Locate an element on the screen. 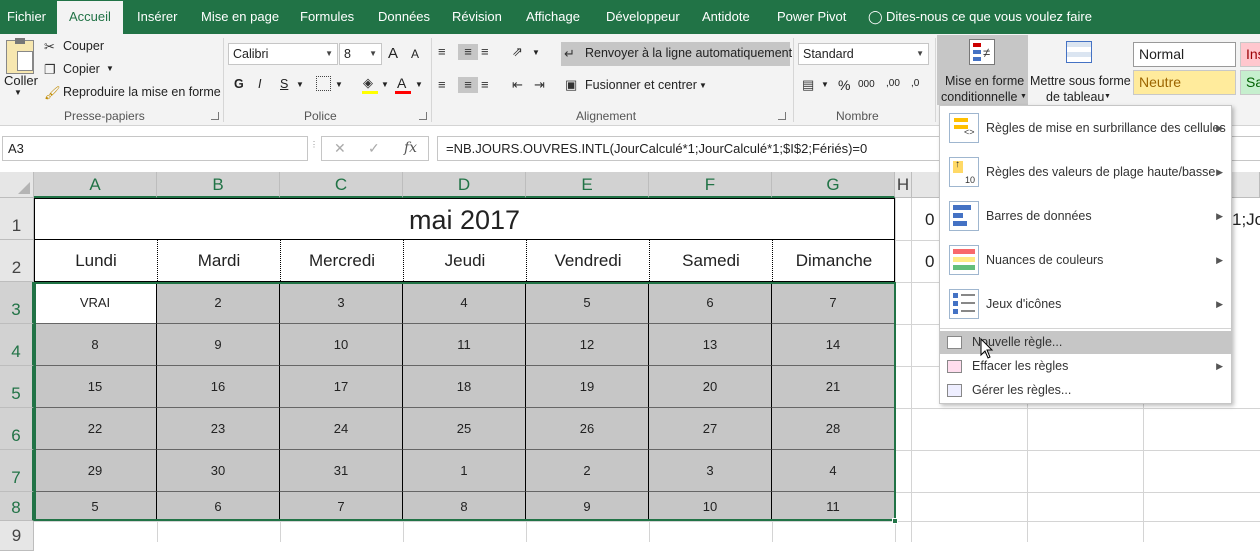  copy-button: Copier is located at coordinates (81, 69).